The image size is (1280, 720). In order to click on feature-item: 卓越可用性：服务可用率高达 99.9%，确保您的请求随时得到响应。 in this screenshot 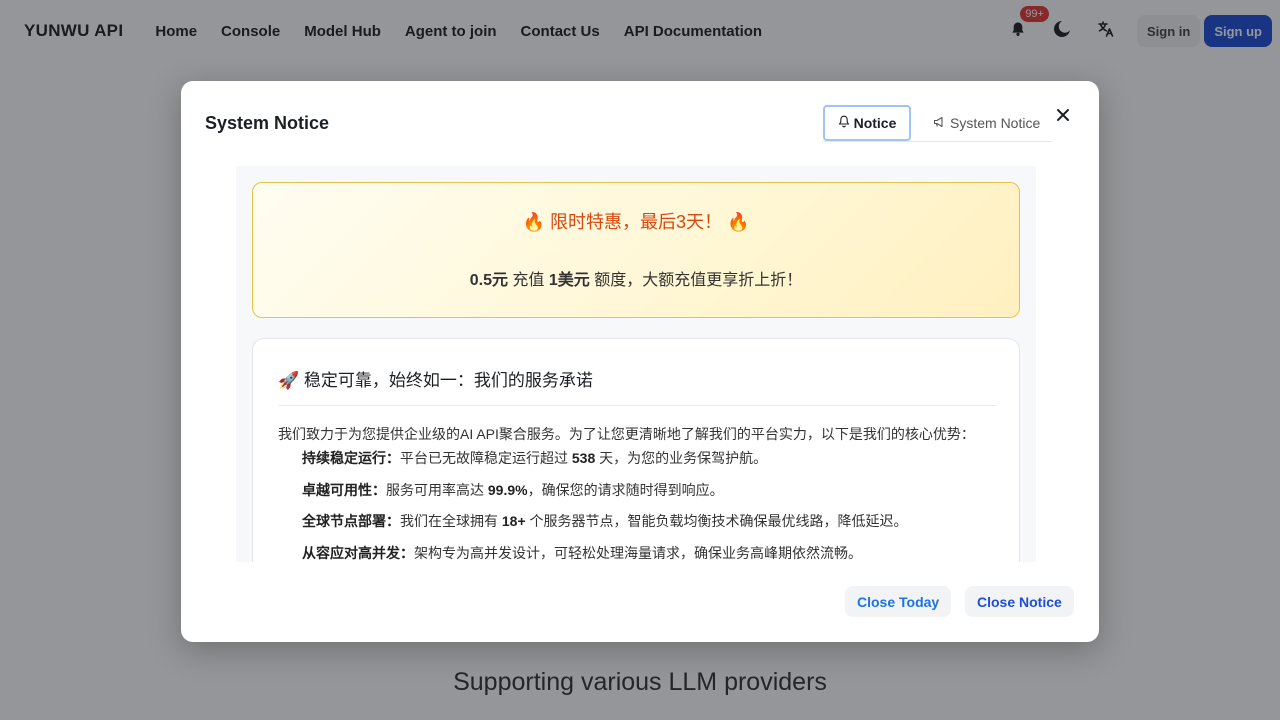, I will do `click(513, 490)`.